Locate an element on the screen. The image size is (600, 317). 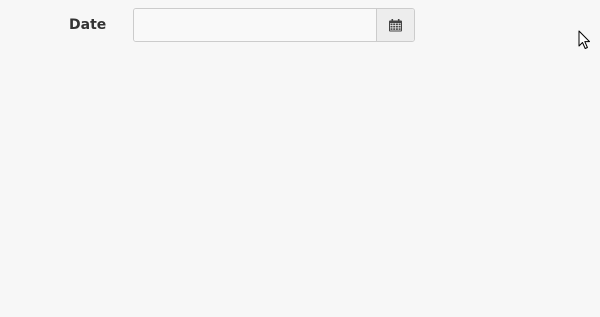
mouse-pointer-icon is located at coordinates (584, 39).